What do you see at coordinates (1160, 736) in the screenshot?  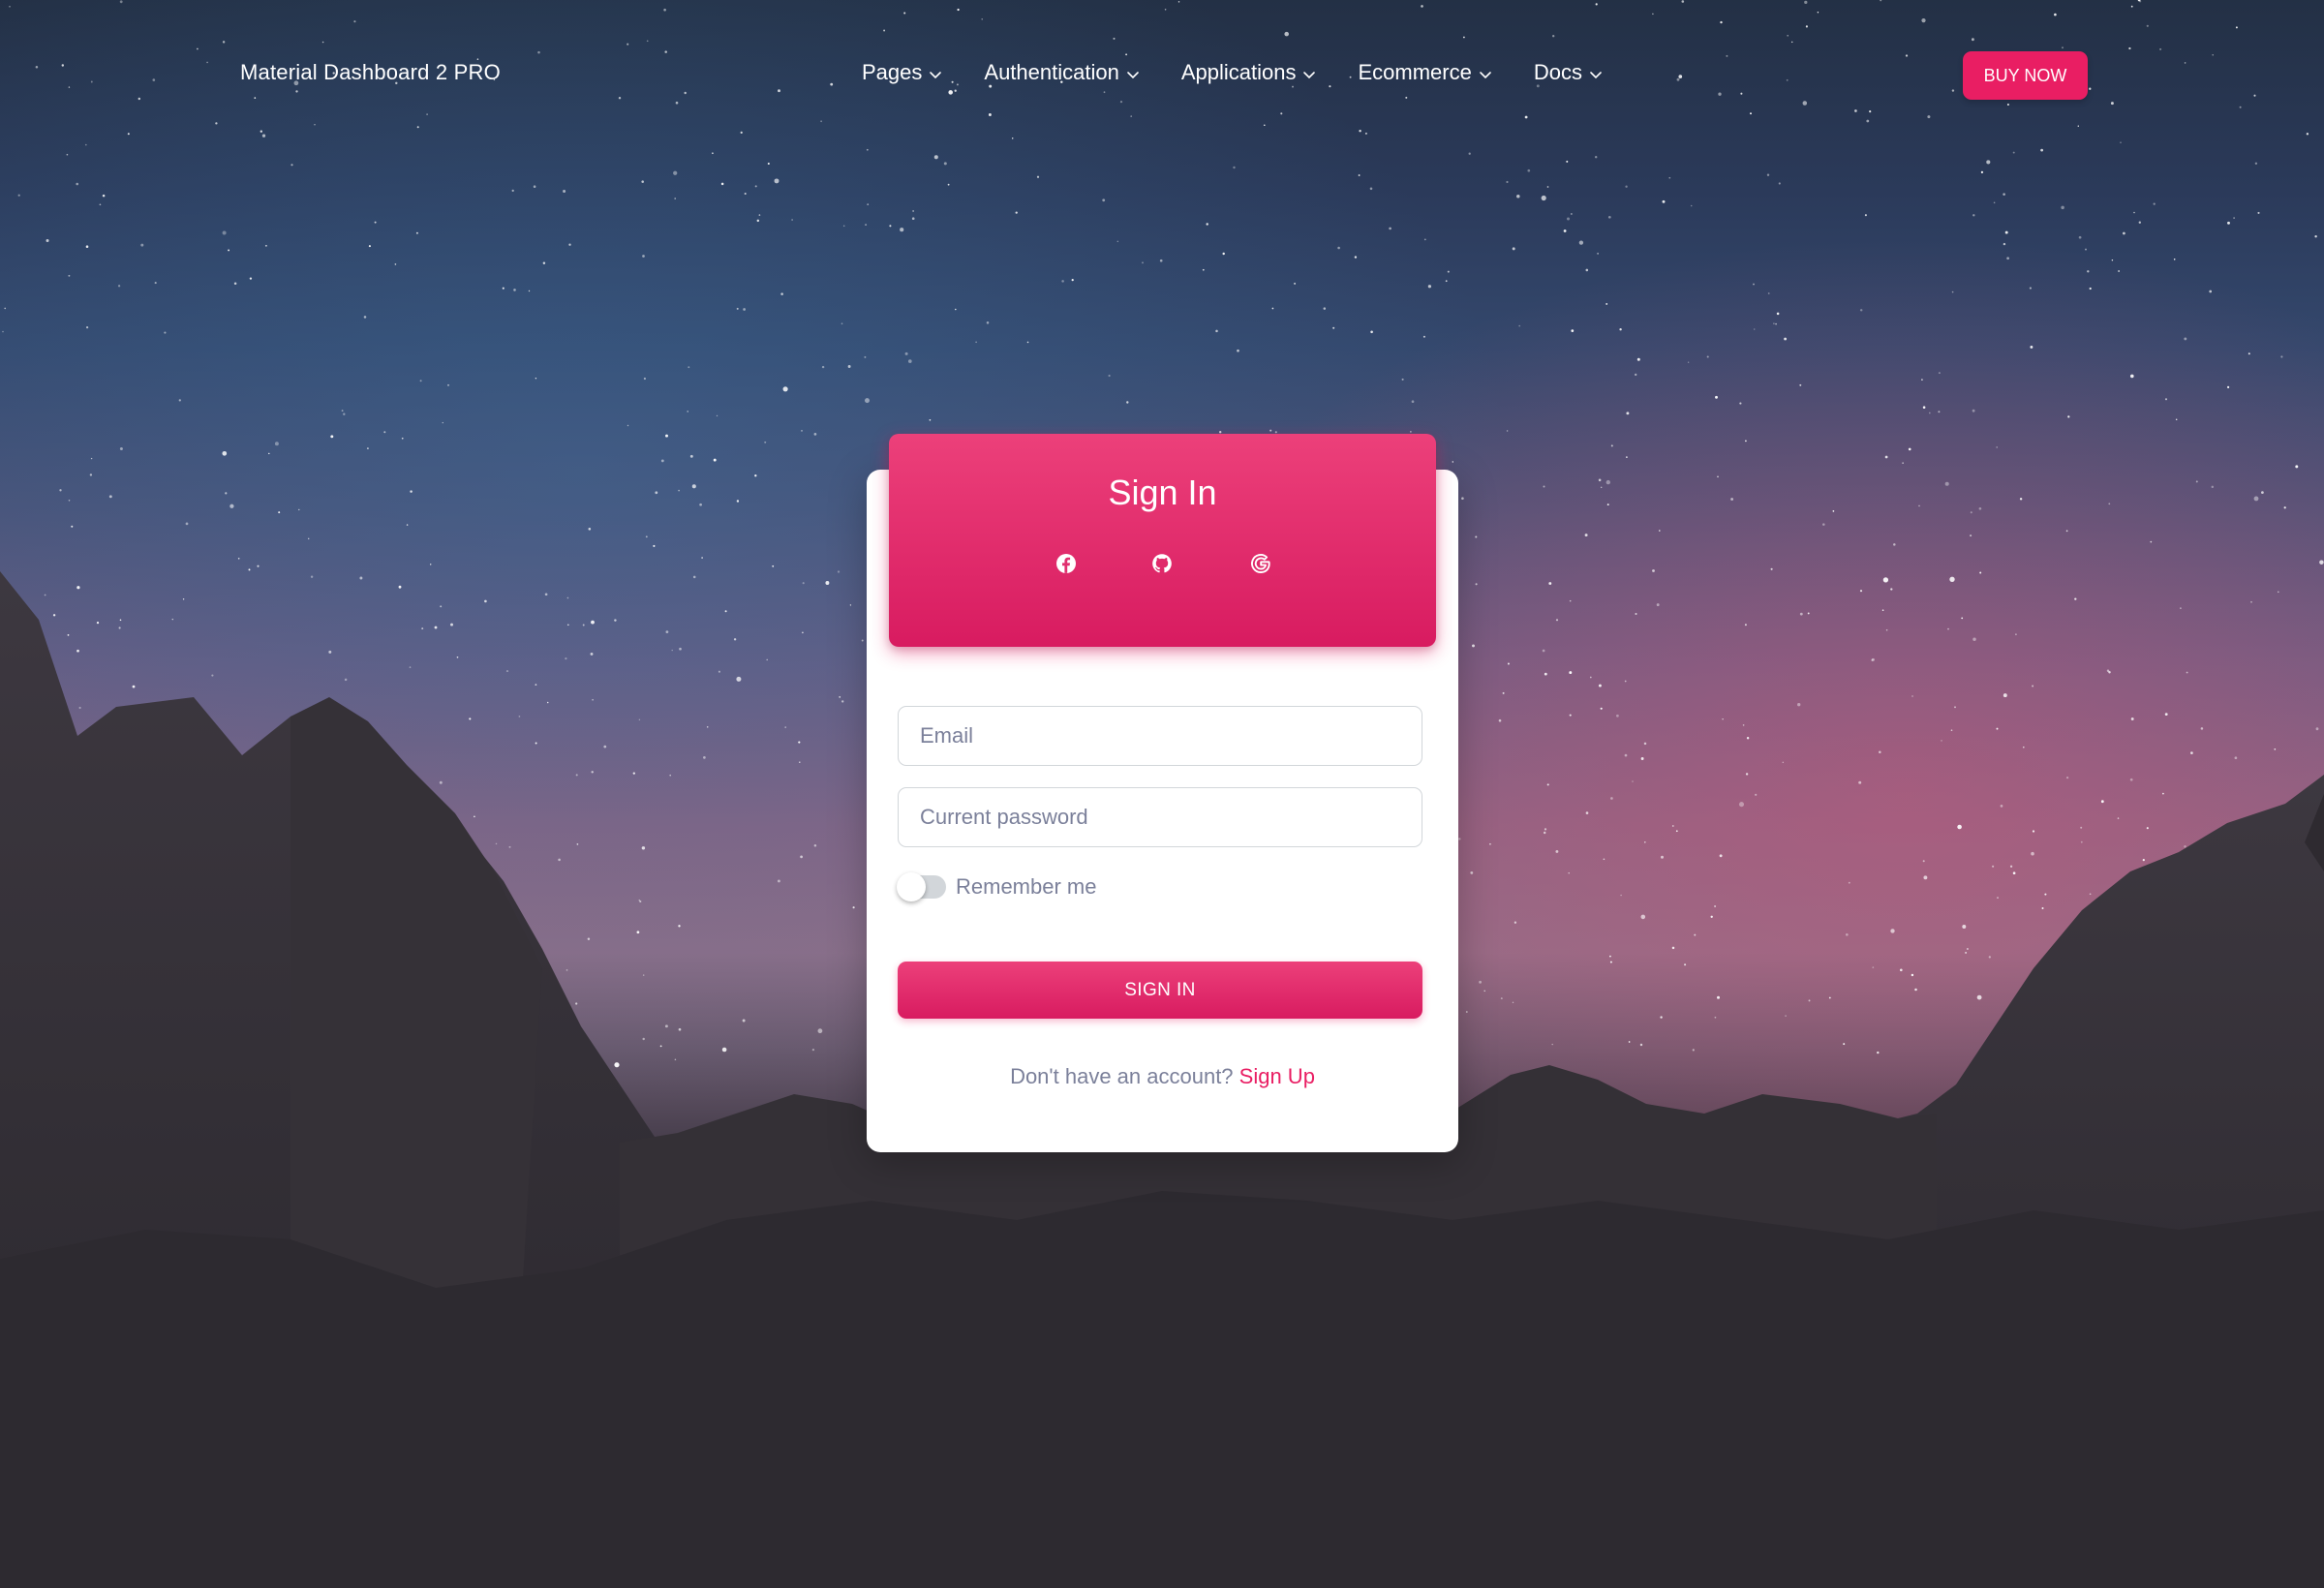 I see `email-field` at bounding box center [1160, 736].